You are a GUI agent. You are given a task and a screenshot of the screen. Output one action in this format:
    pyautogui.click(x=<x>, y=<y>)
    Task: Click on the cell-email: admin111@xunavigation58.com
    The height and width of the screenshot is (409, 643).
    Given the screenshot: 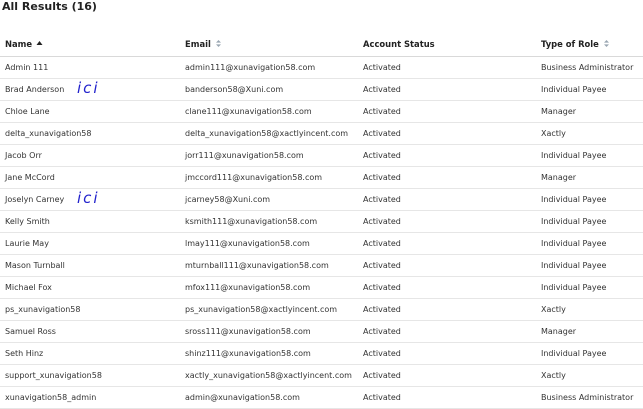 What is the action you would take?
    pyautogui.click(x=250, y=67)
    